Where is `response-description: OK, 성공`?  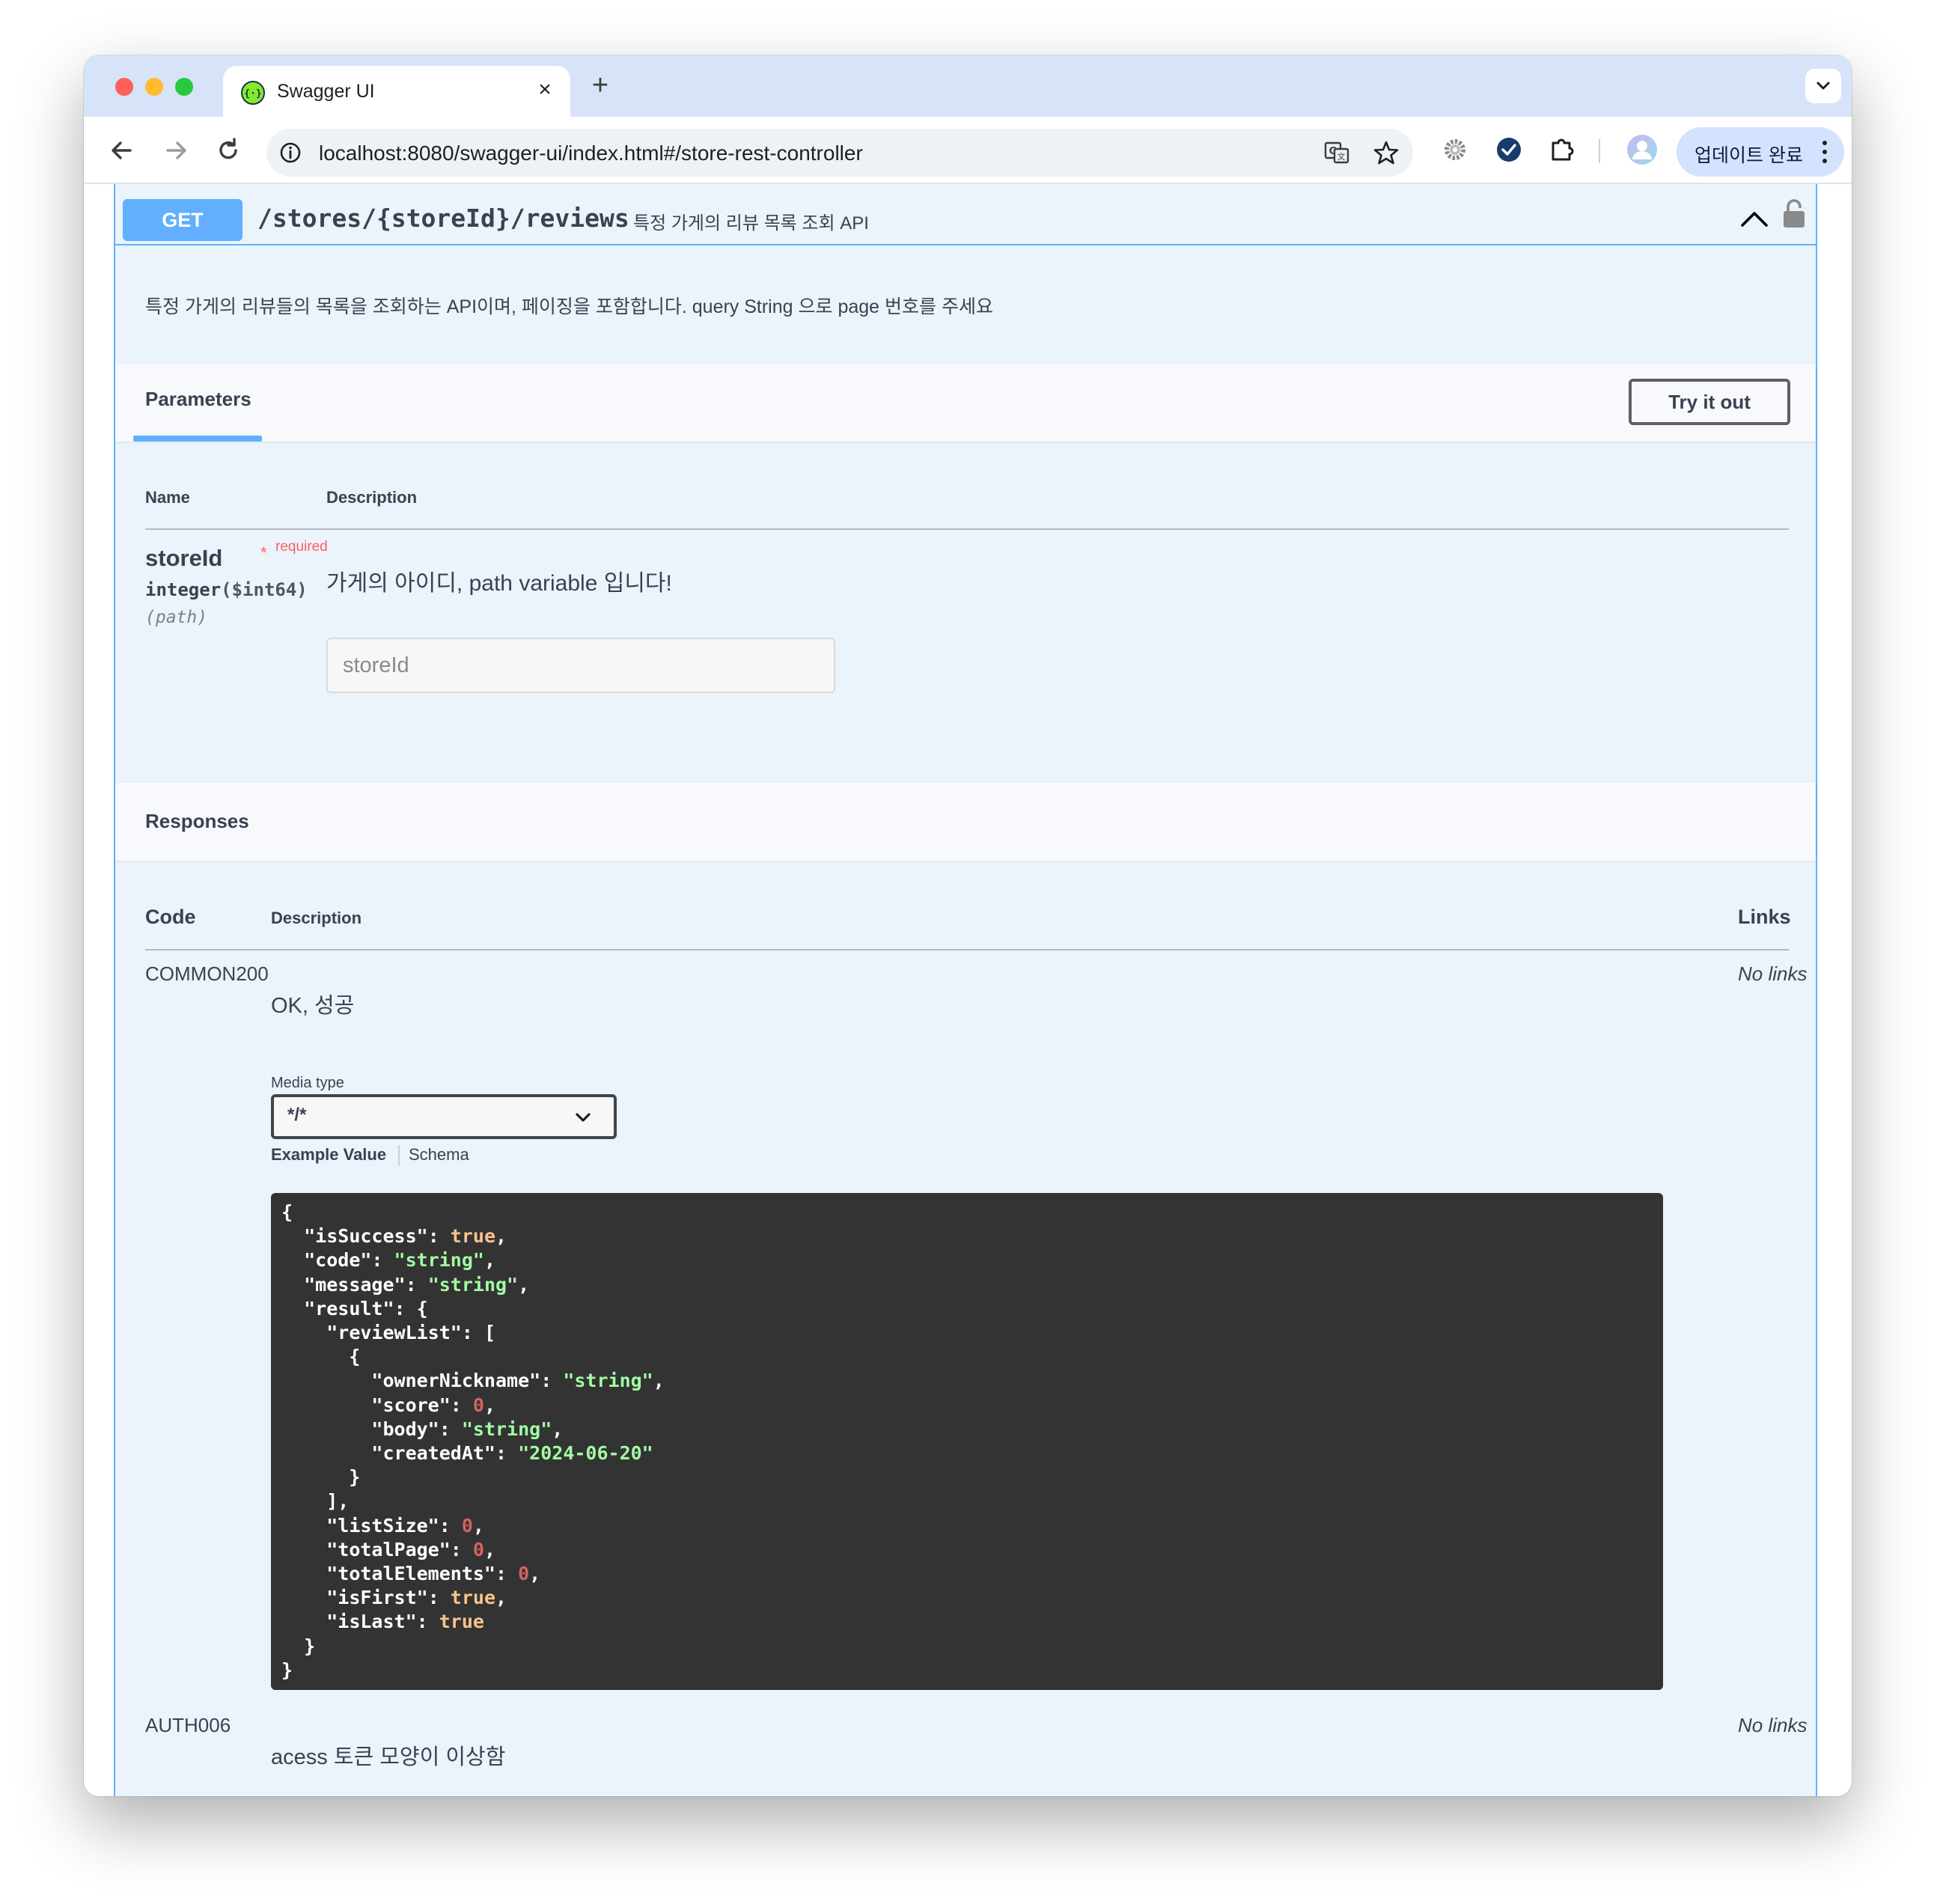
response-description: OK, 성공 is located at coordinates (313, 1006).